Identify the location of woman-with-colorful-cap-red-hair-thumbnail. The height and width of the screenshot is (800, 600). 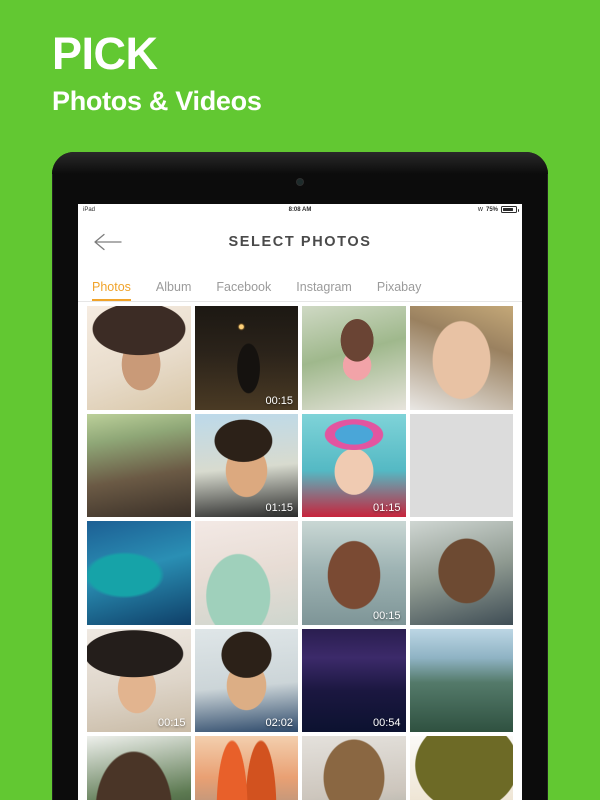
(354, 465).